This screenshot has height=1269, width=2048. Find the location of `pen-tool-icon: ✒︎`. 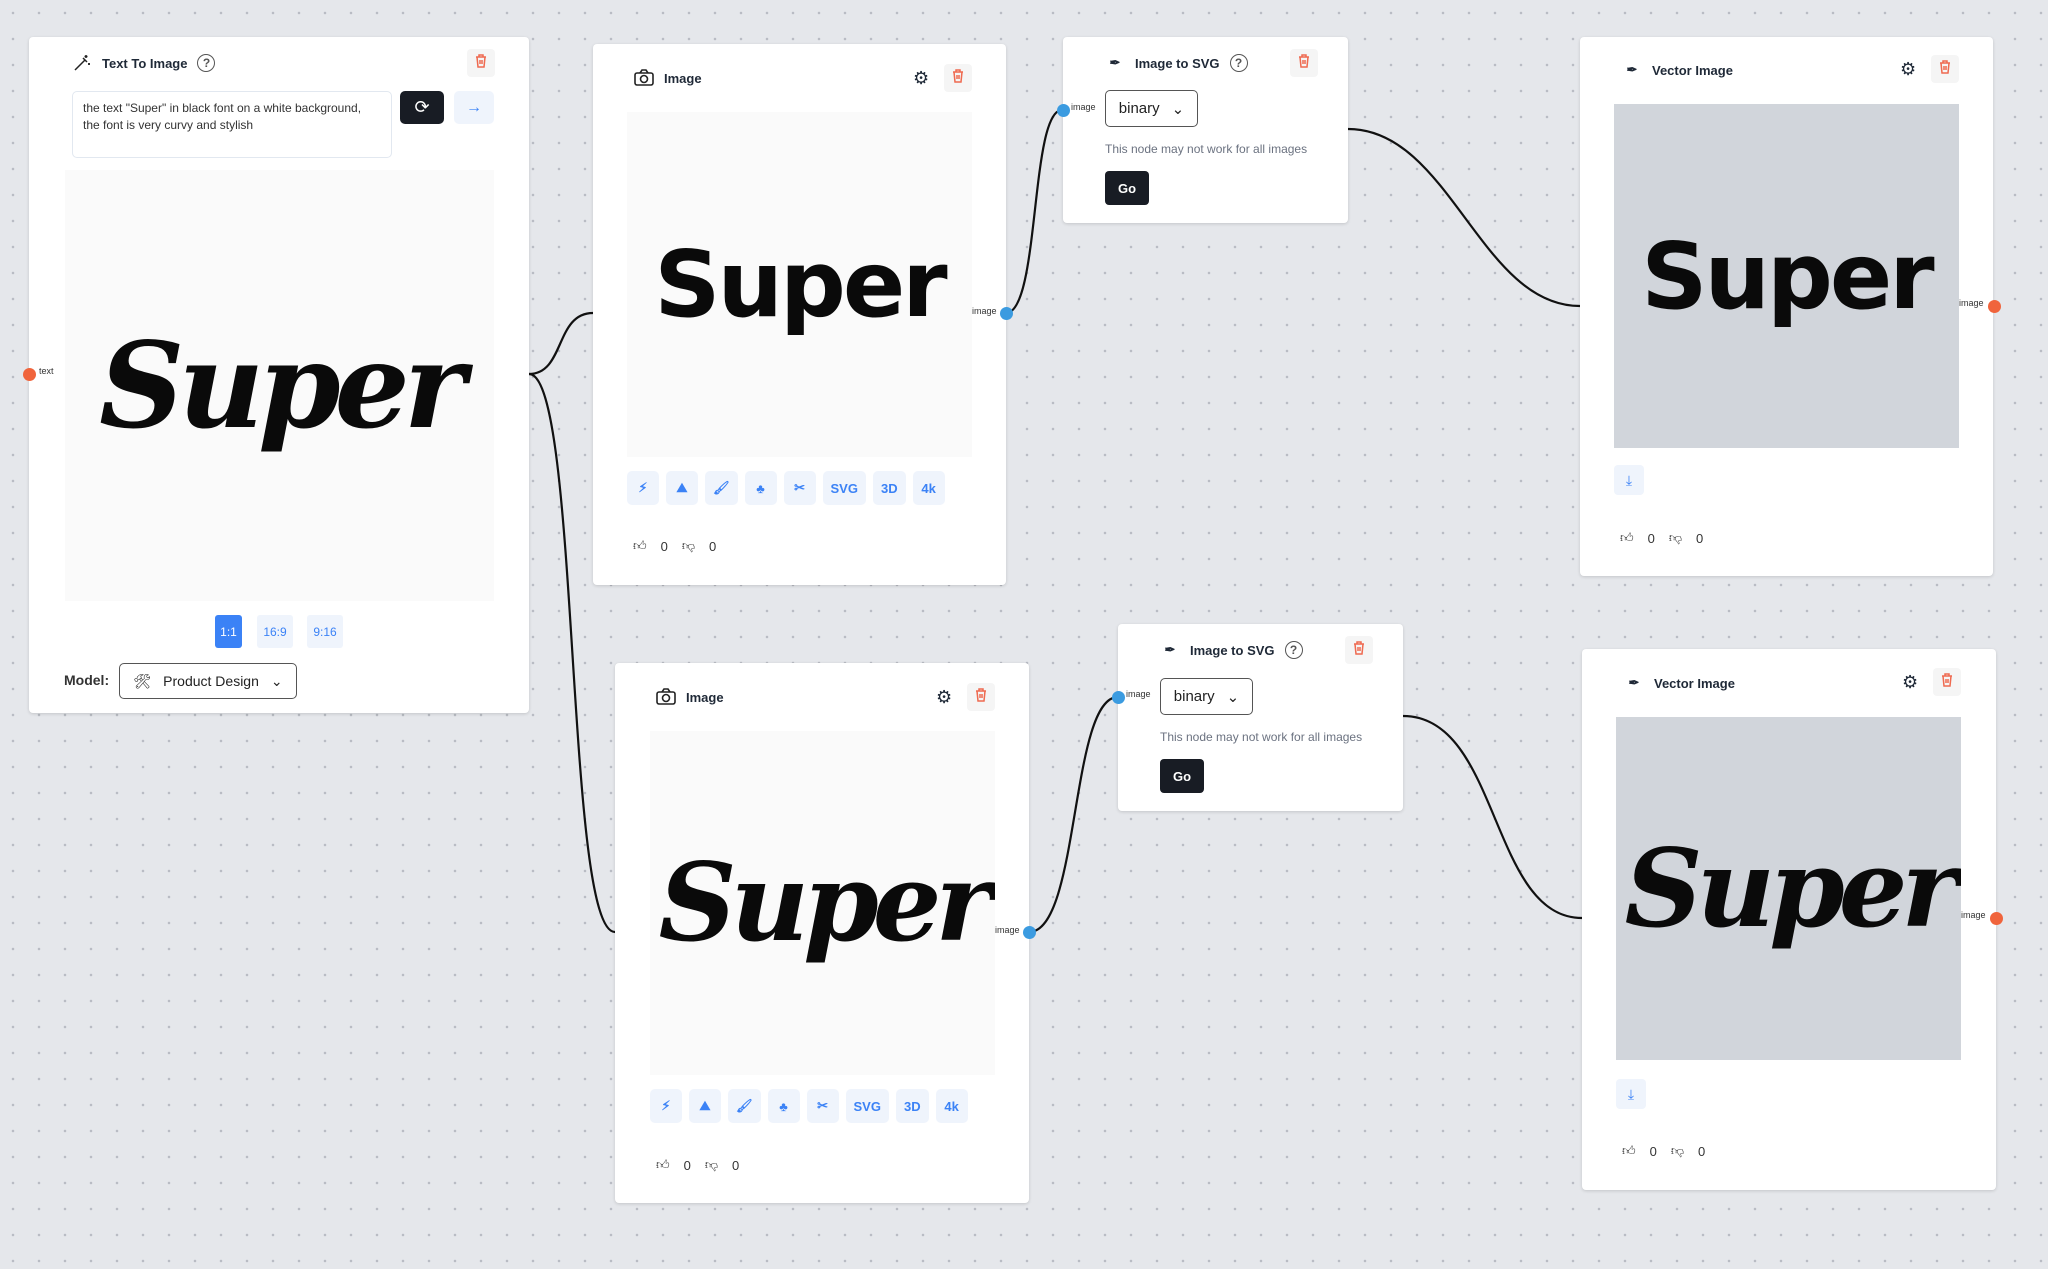

pen-tool-icon: ✒︎ is located at coordinates (1632, 69).